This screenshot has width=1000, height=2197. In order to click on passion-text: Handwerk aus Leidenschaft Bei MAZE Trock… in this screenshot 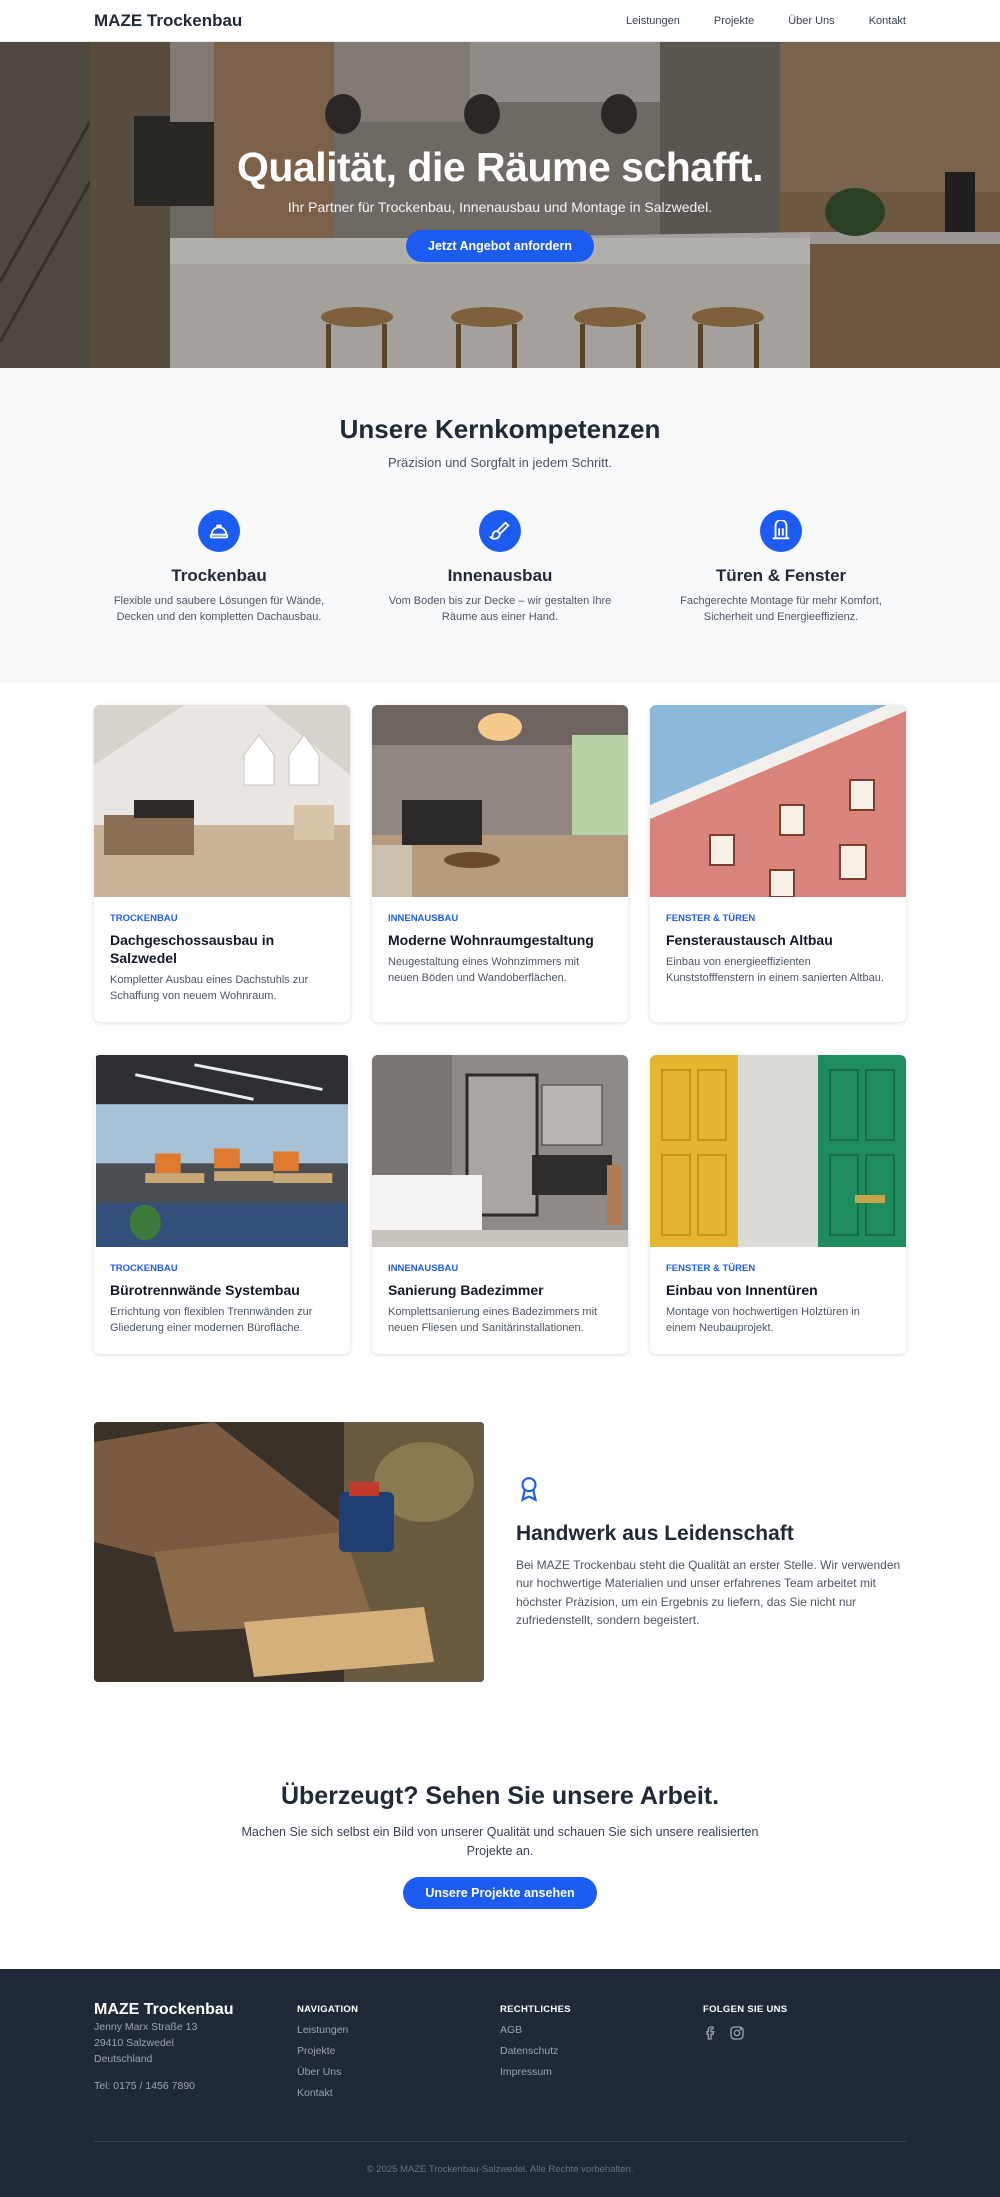, I will do `click(711, 1552)`.